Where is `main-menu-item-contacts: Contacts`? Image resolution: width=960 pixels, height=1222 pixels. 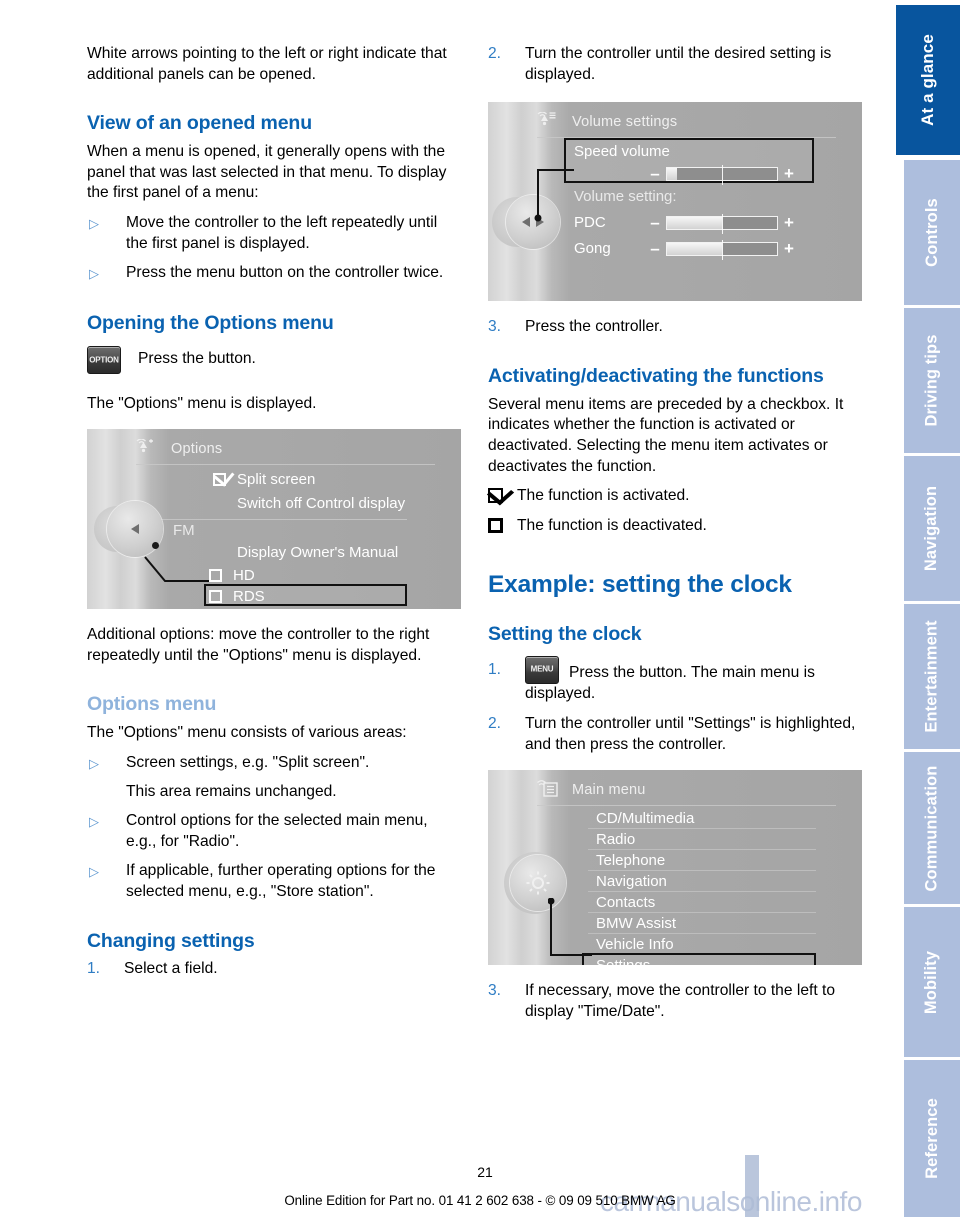 main-menu-item-contacts: Contacts is located at coordinates (702, 903).